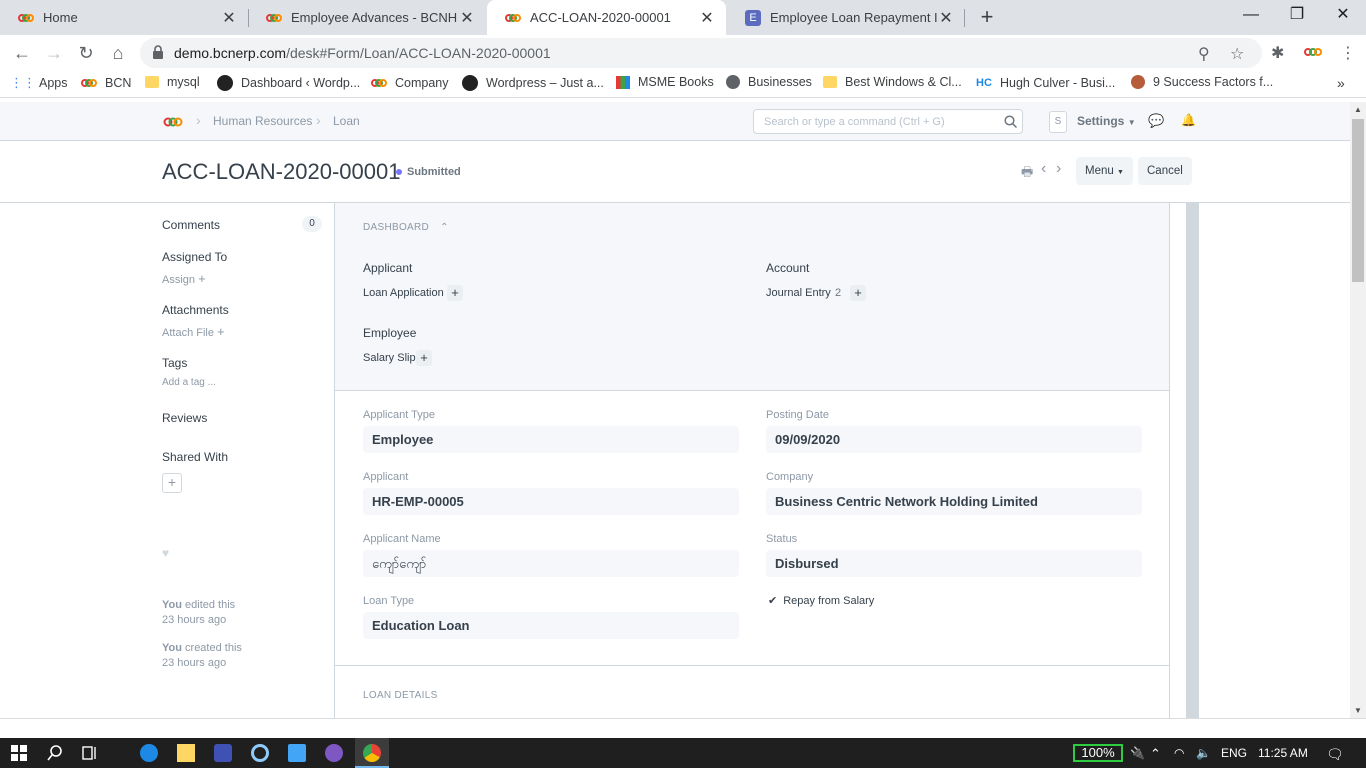 The height and width of the screenshot is (768, 1366). Describe the element at coordinates (149, 753) in the screenshot. I see `edge-icon` at that location.